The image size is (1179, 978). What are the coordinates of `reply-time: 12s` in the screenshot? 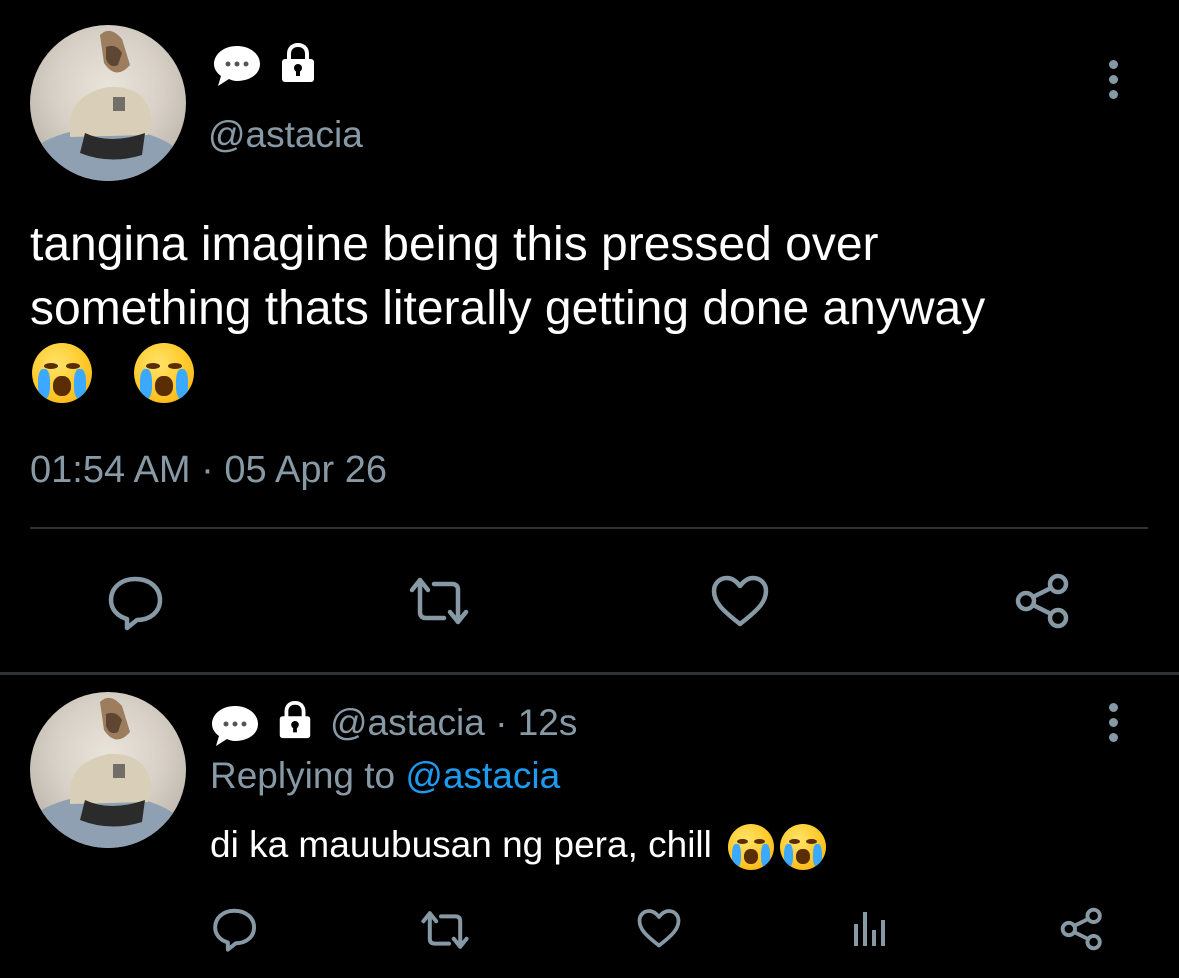 It's located at (548, 722).